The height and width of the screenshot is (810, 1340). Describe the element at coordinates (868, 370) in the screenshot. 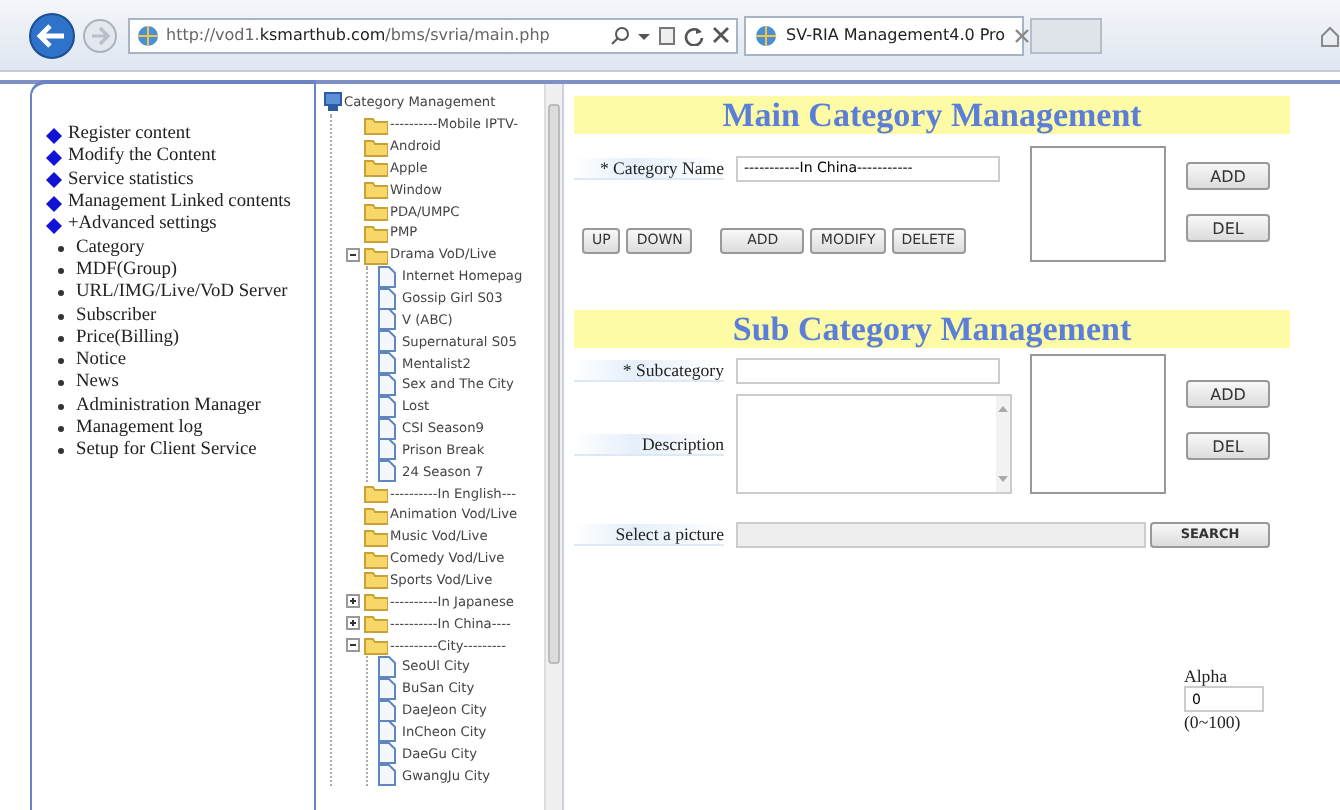

I see `subcategory-field` at that location.